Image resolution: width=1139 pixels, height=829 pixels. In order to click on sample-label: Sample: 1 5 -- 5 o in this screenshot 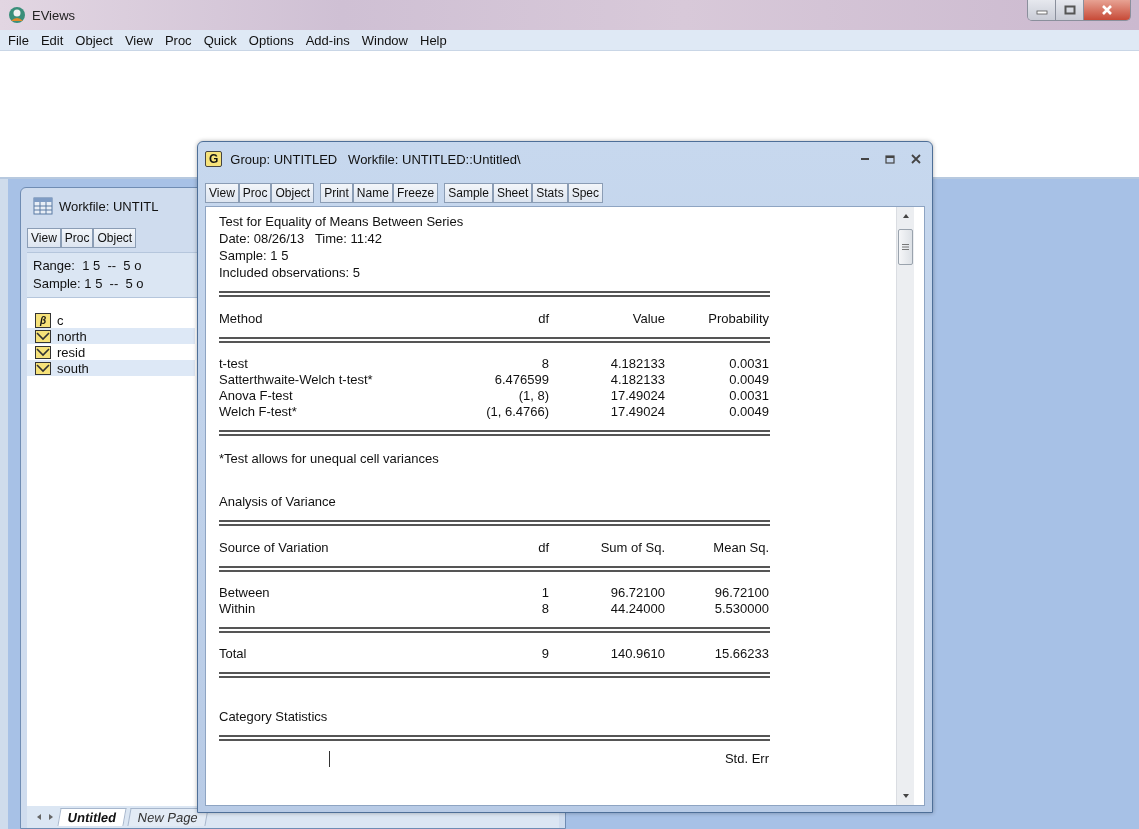, I will do `click(88, 284)`.